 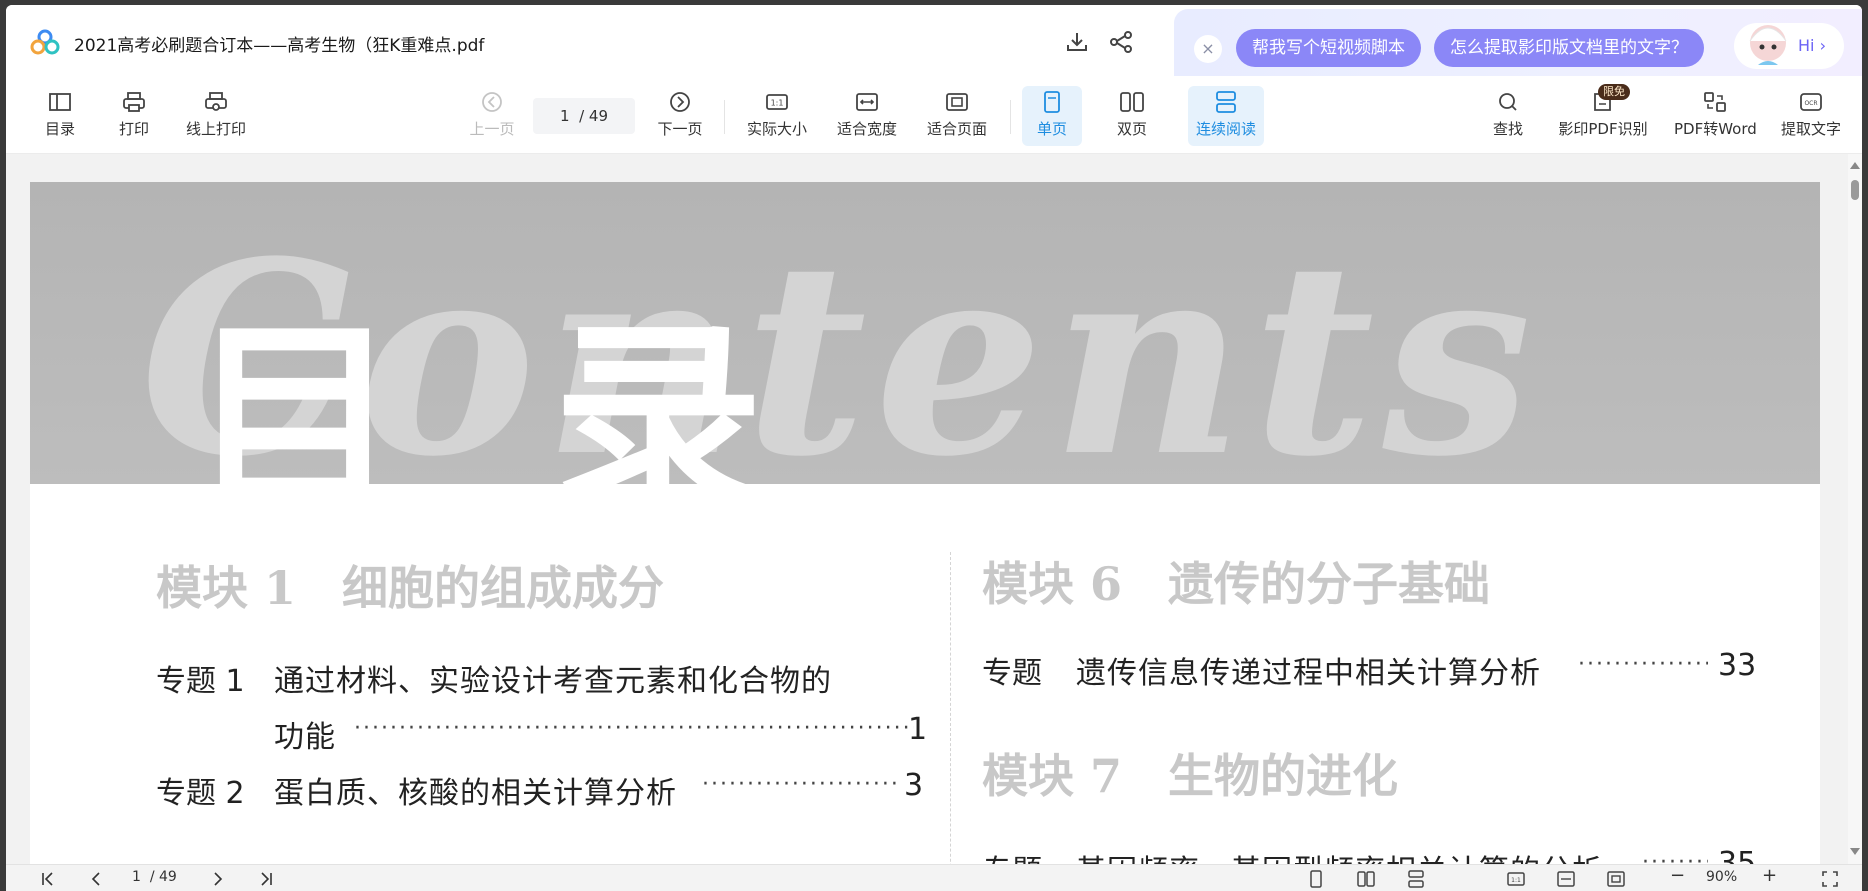 I want to click on extract-text-button: OCR 提取文字, so click(x=1811, y=116).